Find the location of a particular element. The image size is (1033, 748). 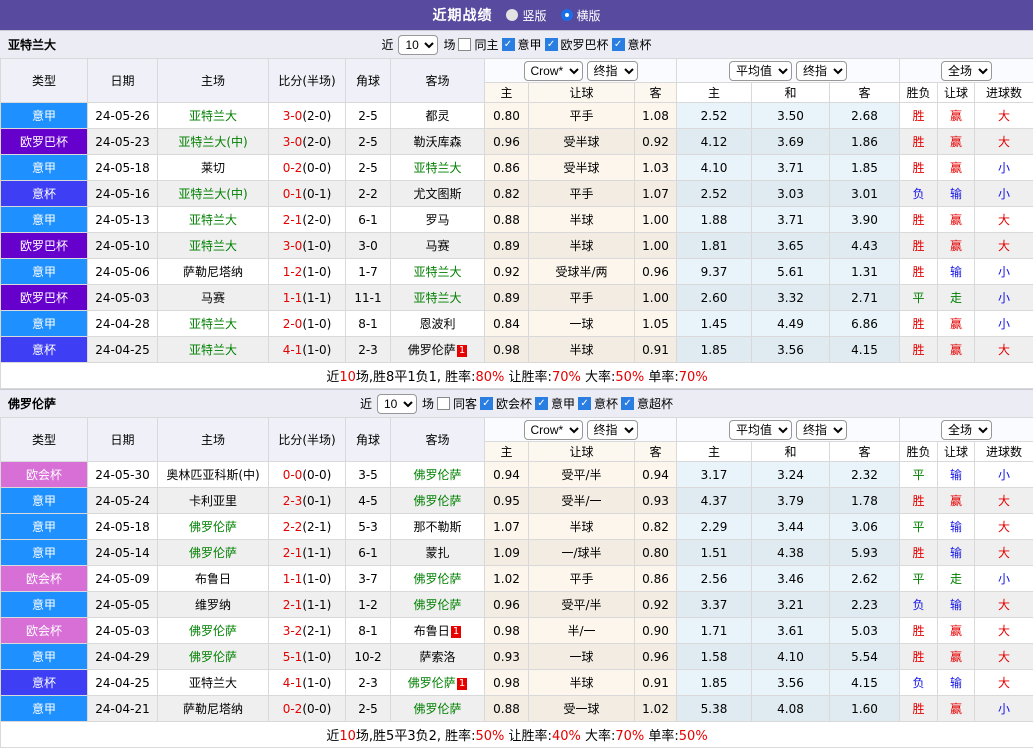

red-card-badge: 1 is located at coordinates (462, 684).